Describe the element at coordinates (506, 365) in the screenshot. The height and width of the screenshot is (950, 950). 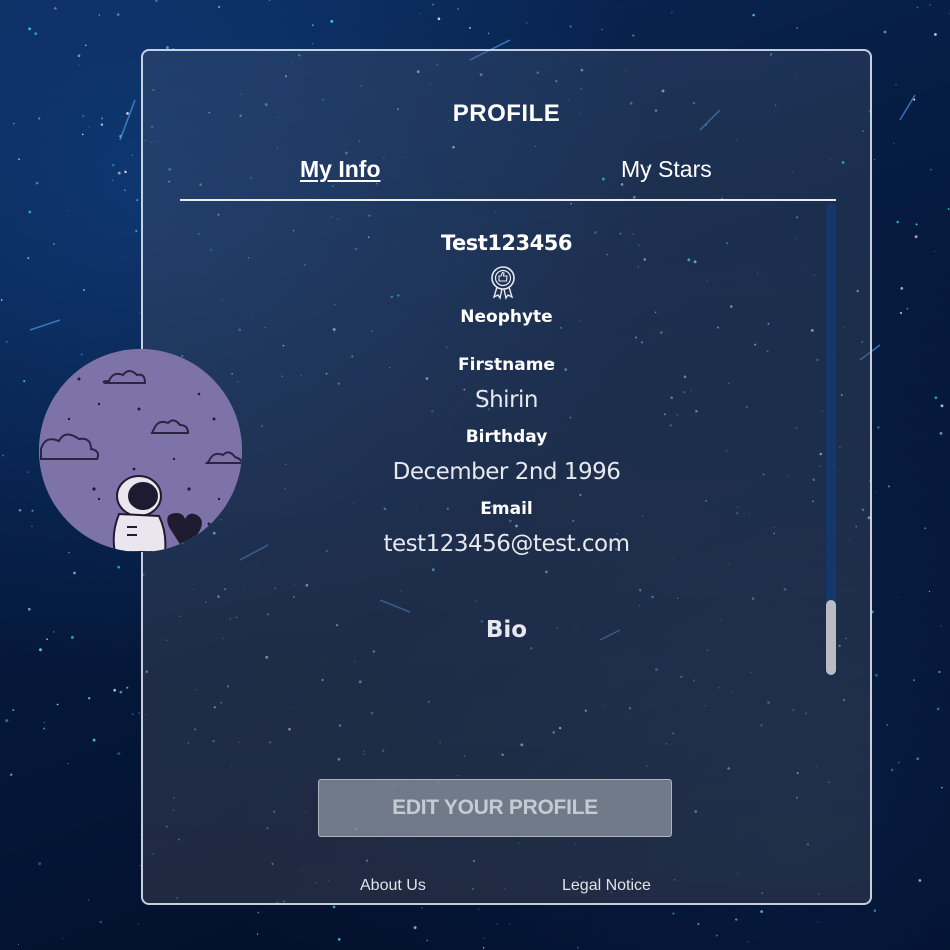
I see `firstname-label: Firstname` at that location.